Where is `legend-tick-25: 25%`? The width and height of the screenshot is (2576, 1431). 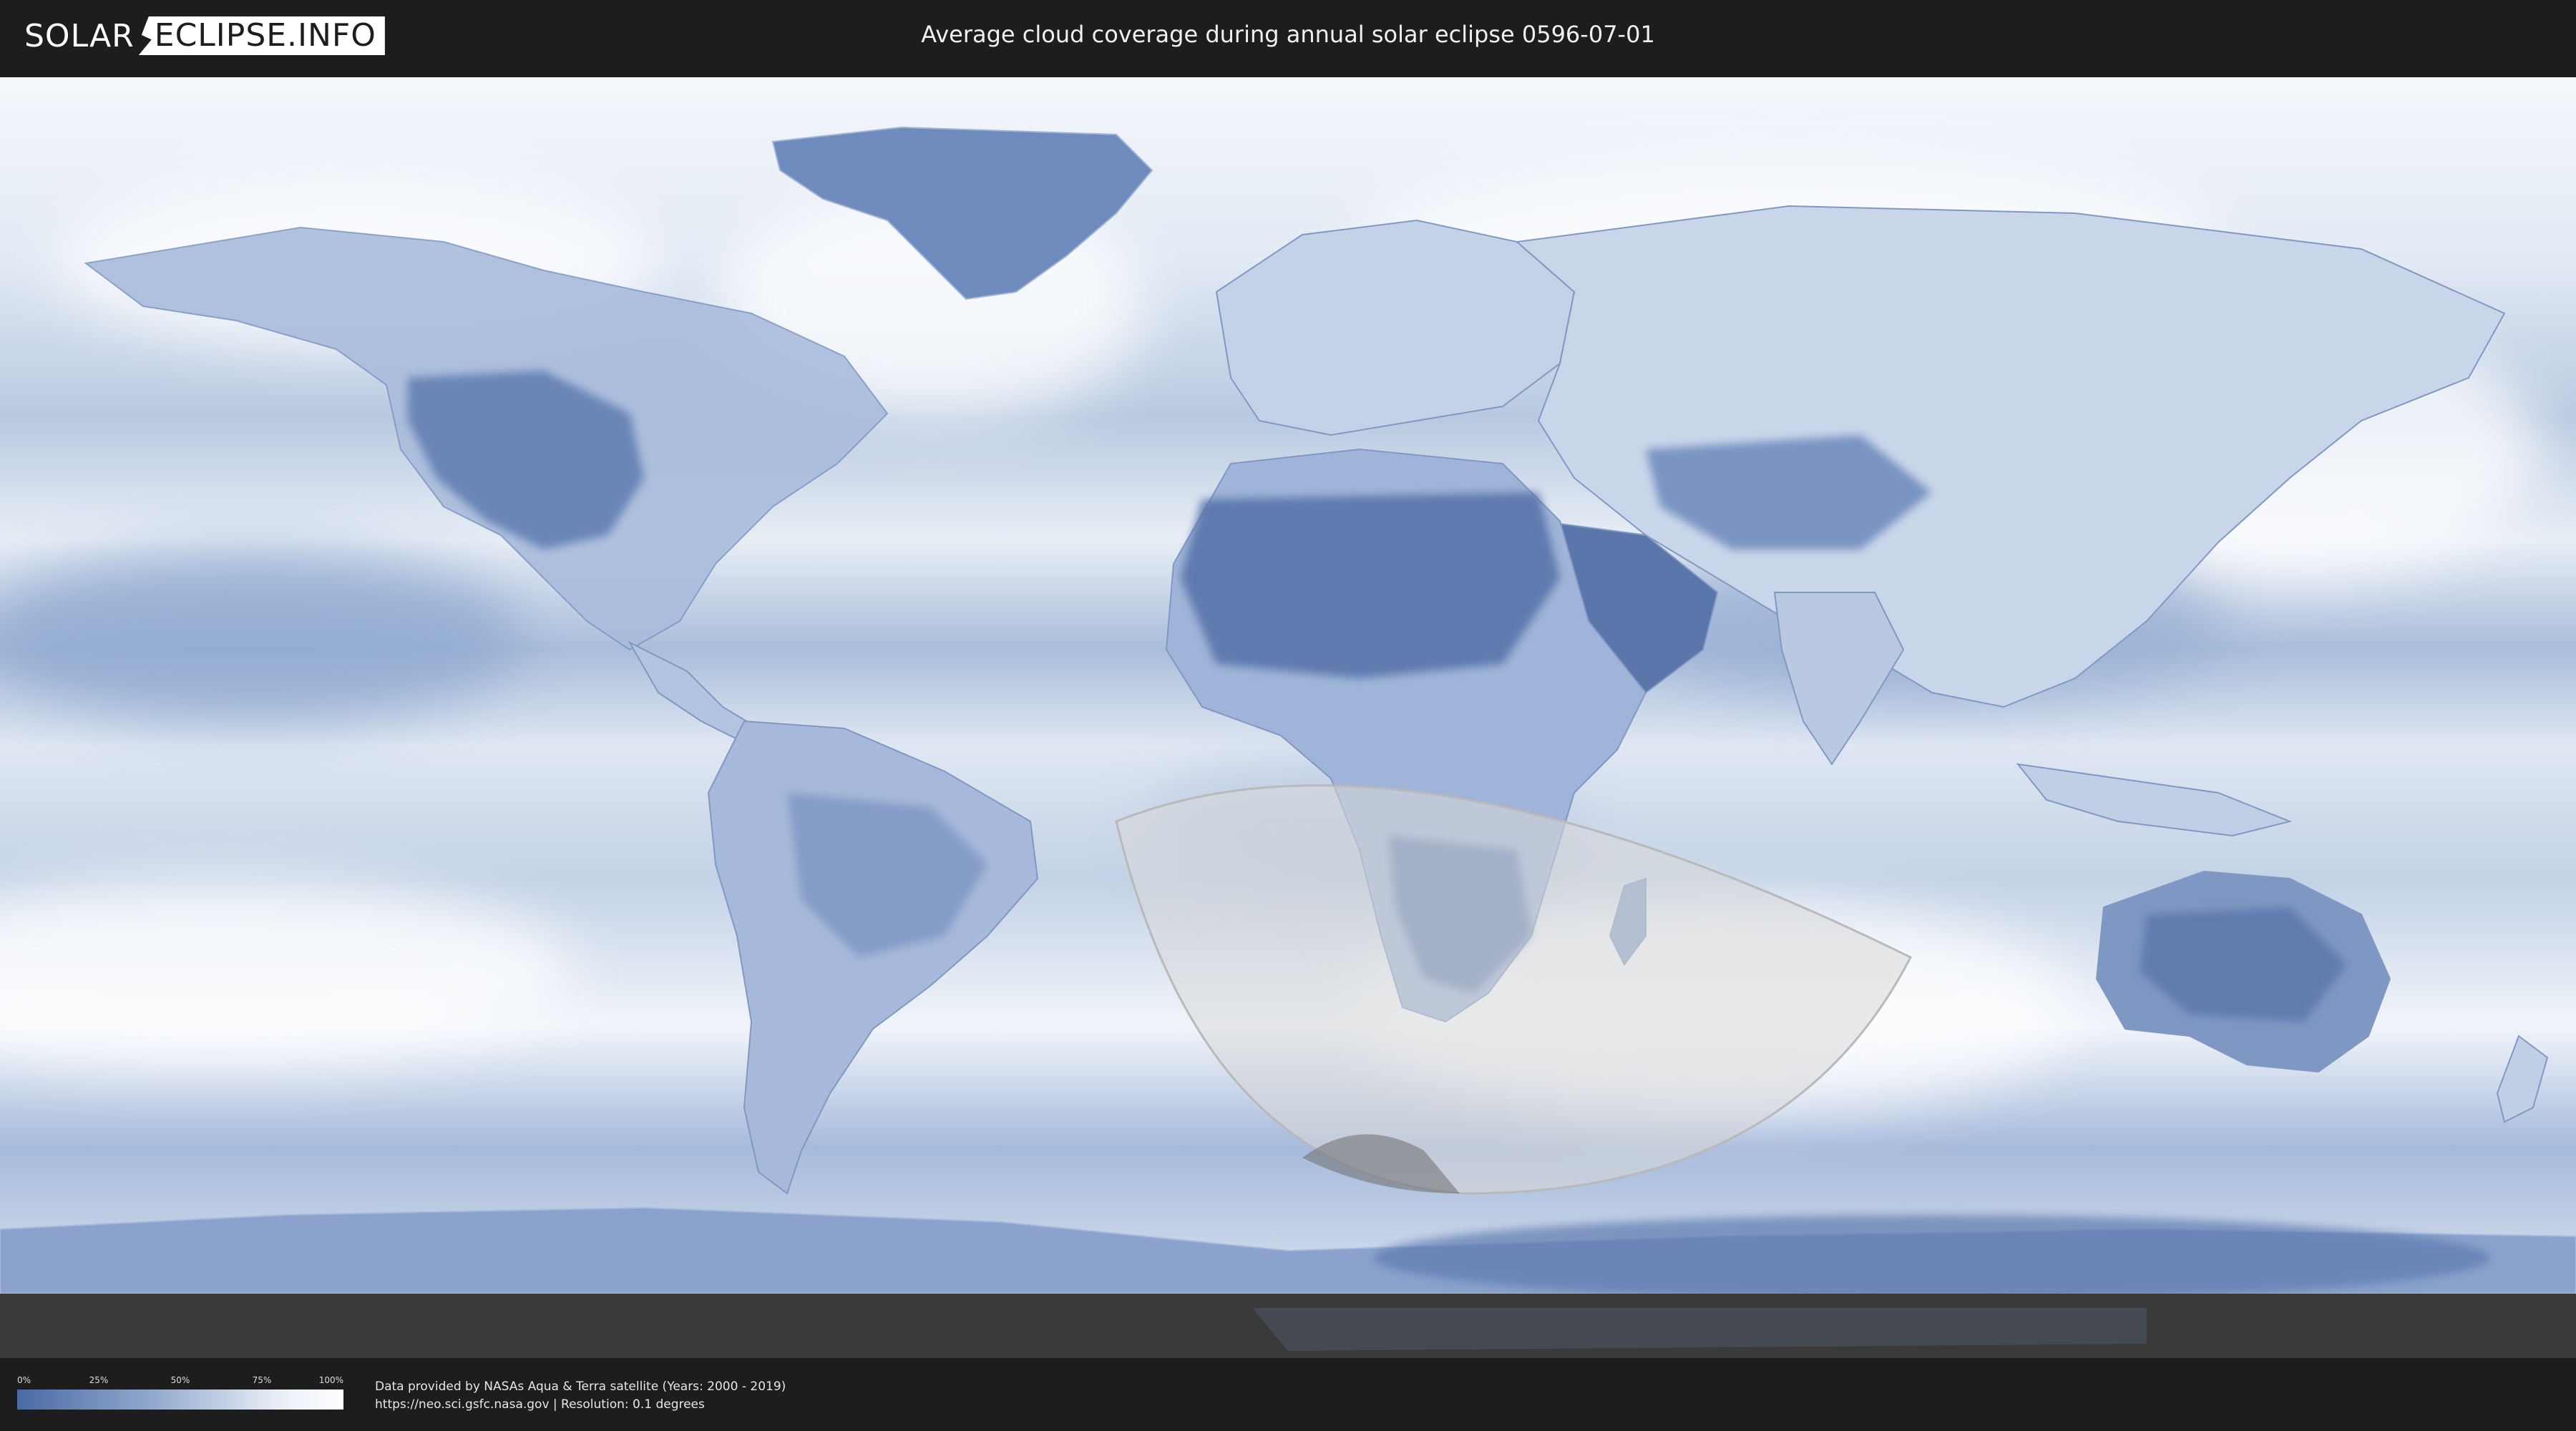
legend-tick-25: 25% is located at coordinates (99, 1380).